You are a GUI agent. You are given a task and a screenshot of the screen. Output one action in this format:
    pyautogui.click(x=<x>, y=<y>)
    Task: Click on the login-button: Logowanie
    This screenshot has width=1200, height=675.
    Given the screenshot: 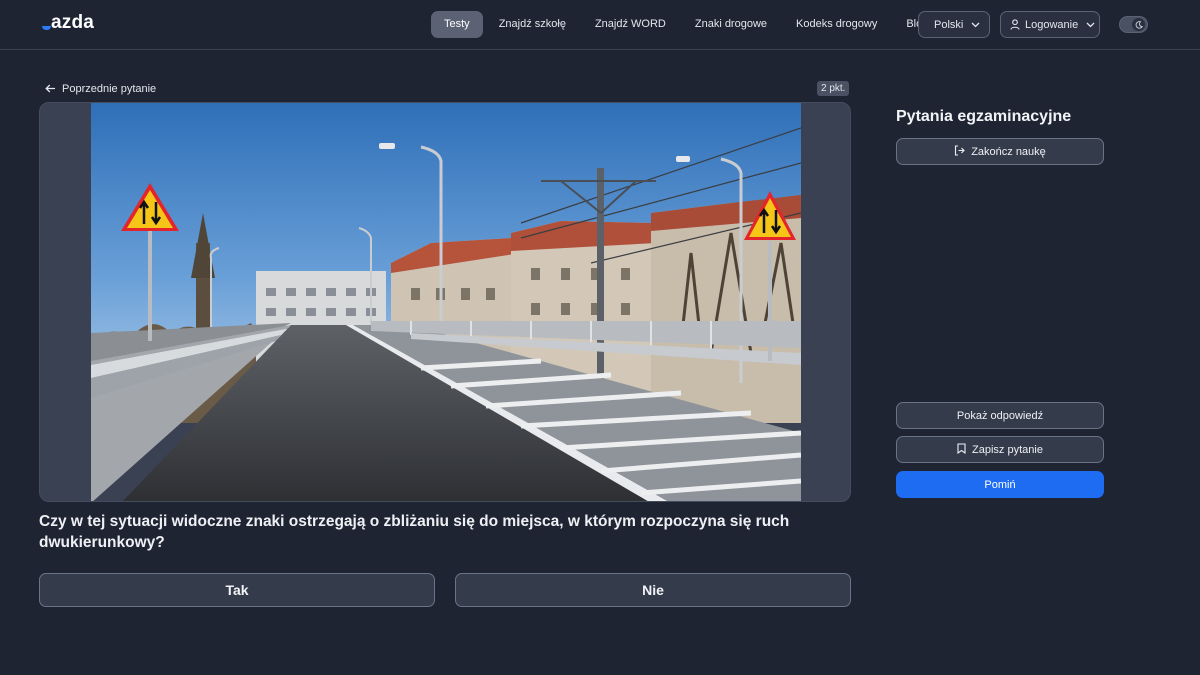 What is the action you would take?
    pyautogui.click(x=1050, y=24)
    